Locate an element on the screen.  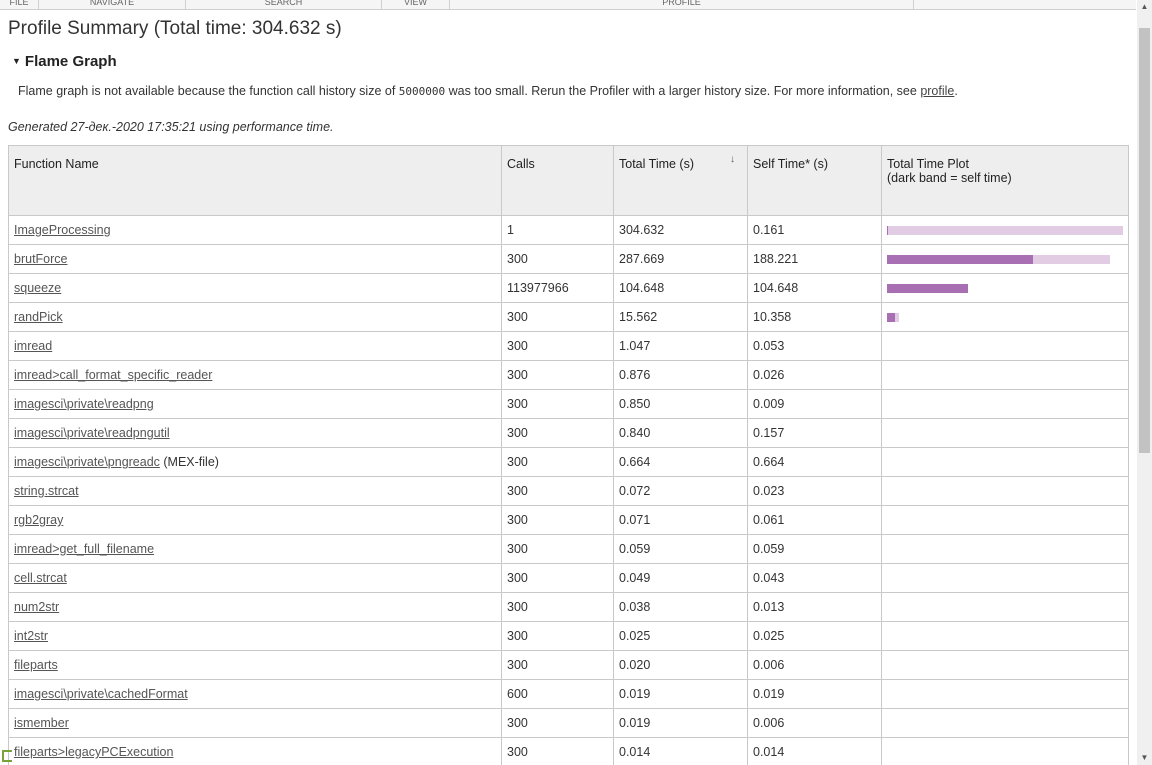
cell-self-time: 0.013 is located at coordinates (814, 607).